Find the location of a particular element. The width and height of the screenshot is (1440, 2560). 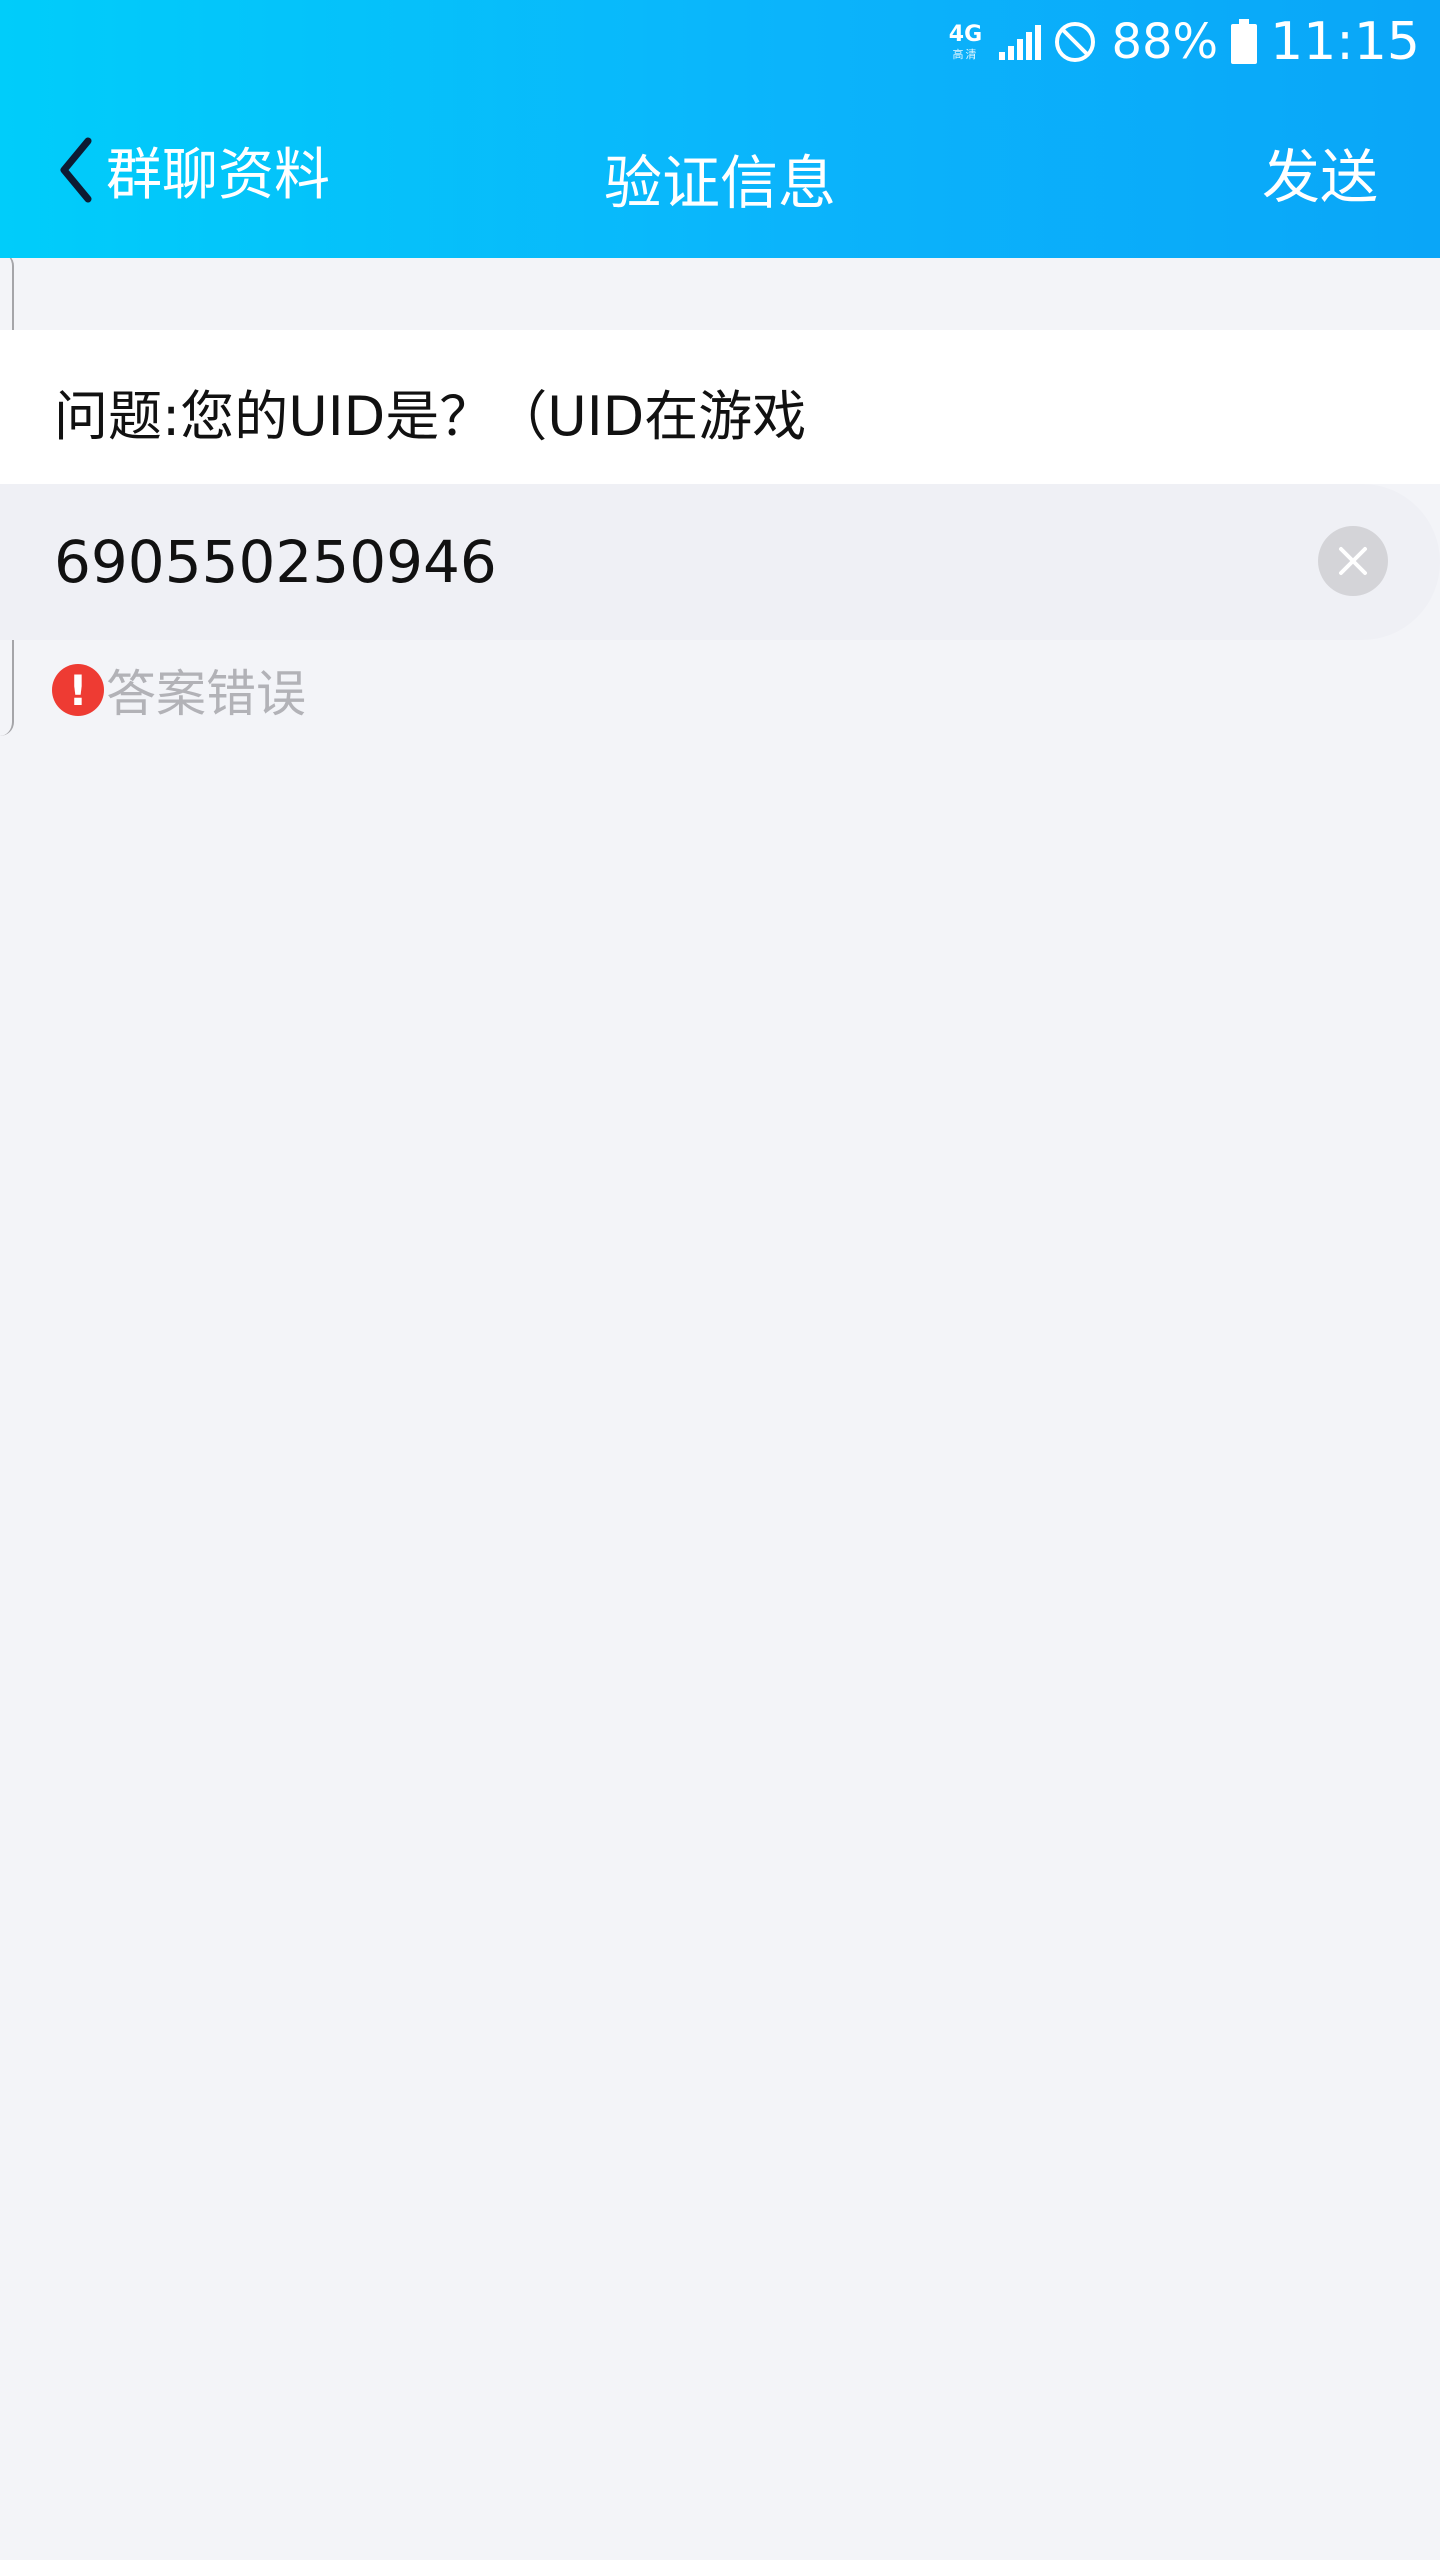

clear-icon is located at coordinates (1353, 561).